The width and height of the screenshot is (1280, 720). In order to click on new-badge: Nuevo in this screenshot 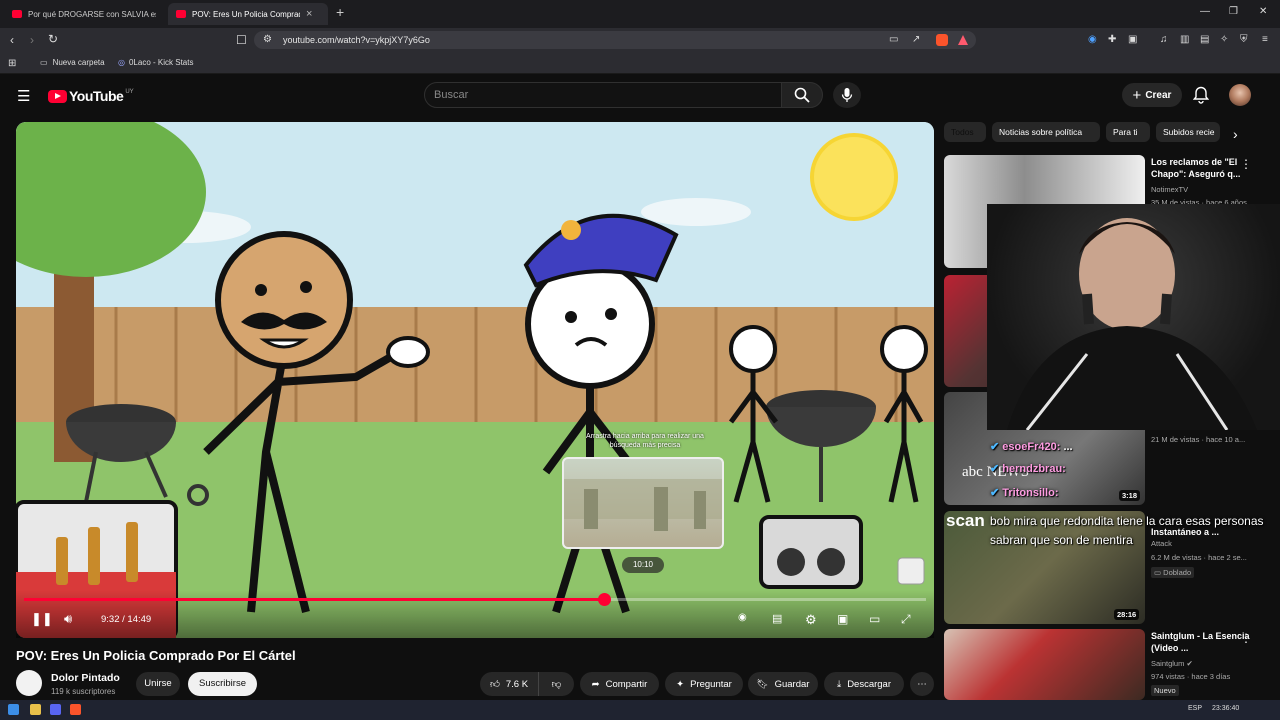, I will do `click(1165, 690)`.